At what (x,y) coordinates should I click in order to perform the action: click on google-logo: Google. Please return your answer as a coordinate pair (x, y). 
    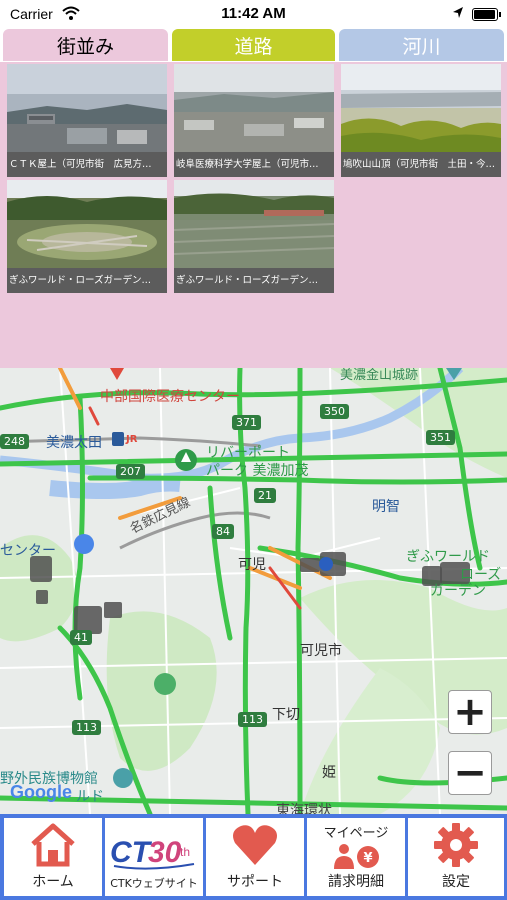
    Looking at the image, I should click on (41, 792).